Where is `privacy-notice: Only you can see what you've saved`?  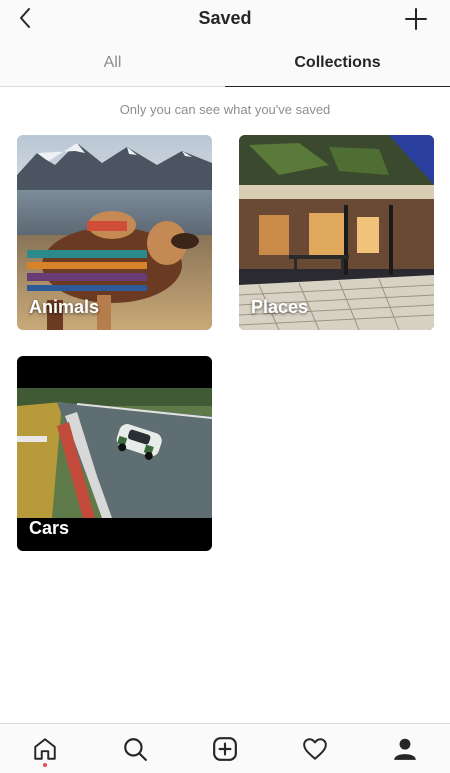 privacy-notice: Only you can see what you've saved is located at coordinates (225, 109).